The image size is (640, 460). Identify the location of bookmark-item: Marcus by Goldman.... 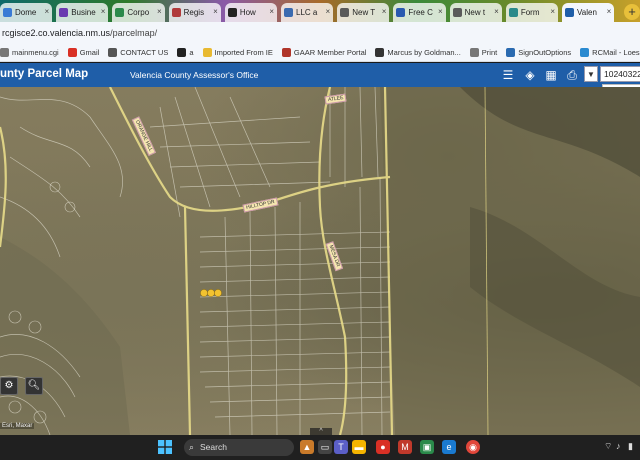
(418, 52).